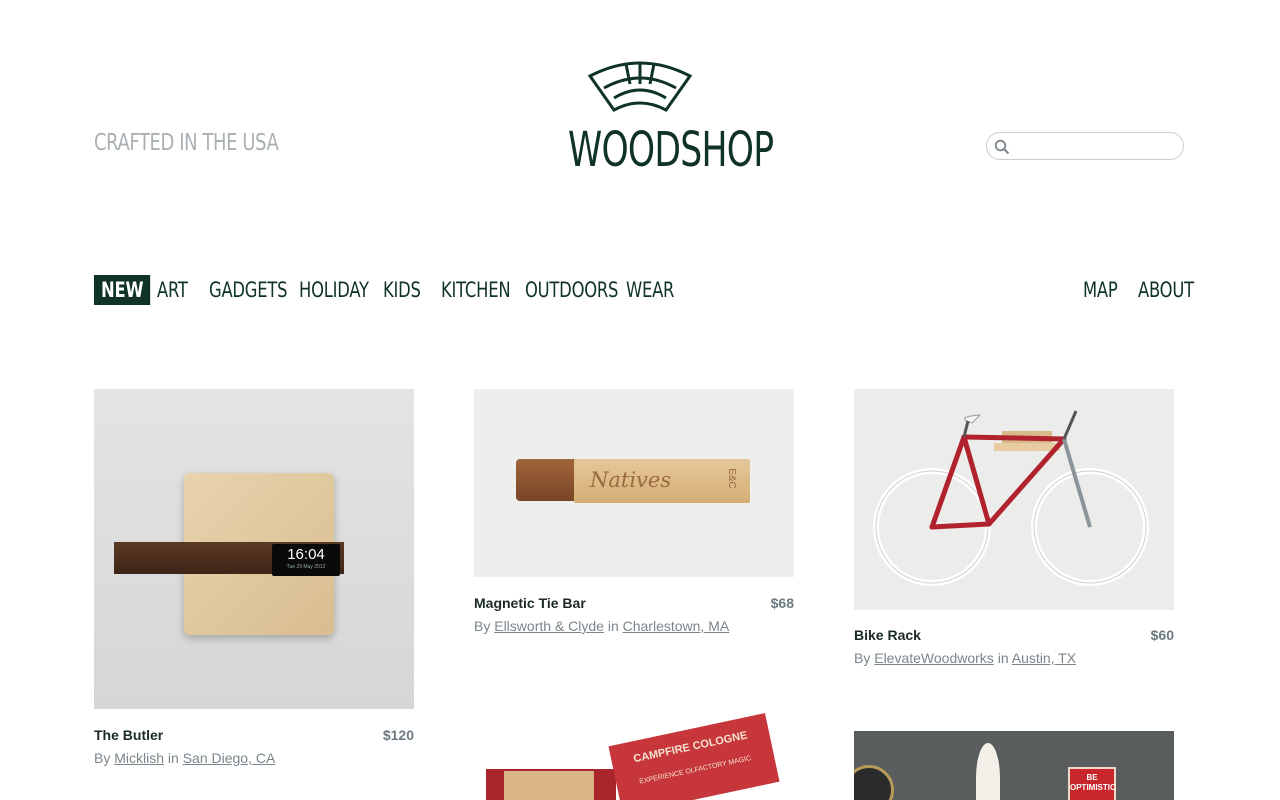 The width and height of the screenshot is (1280, 800). What do you see at coordinates (1166, 290) in the screenshot?
I see `nav-item-about: ABOUT` at bounding box center [1166, 290].